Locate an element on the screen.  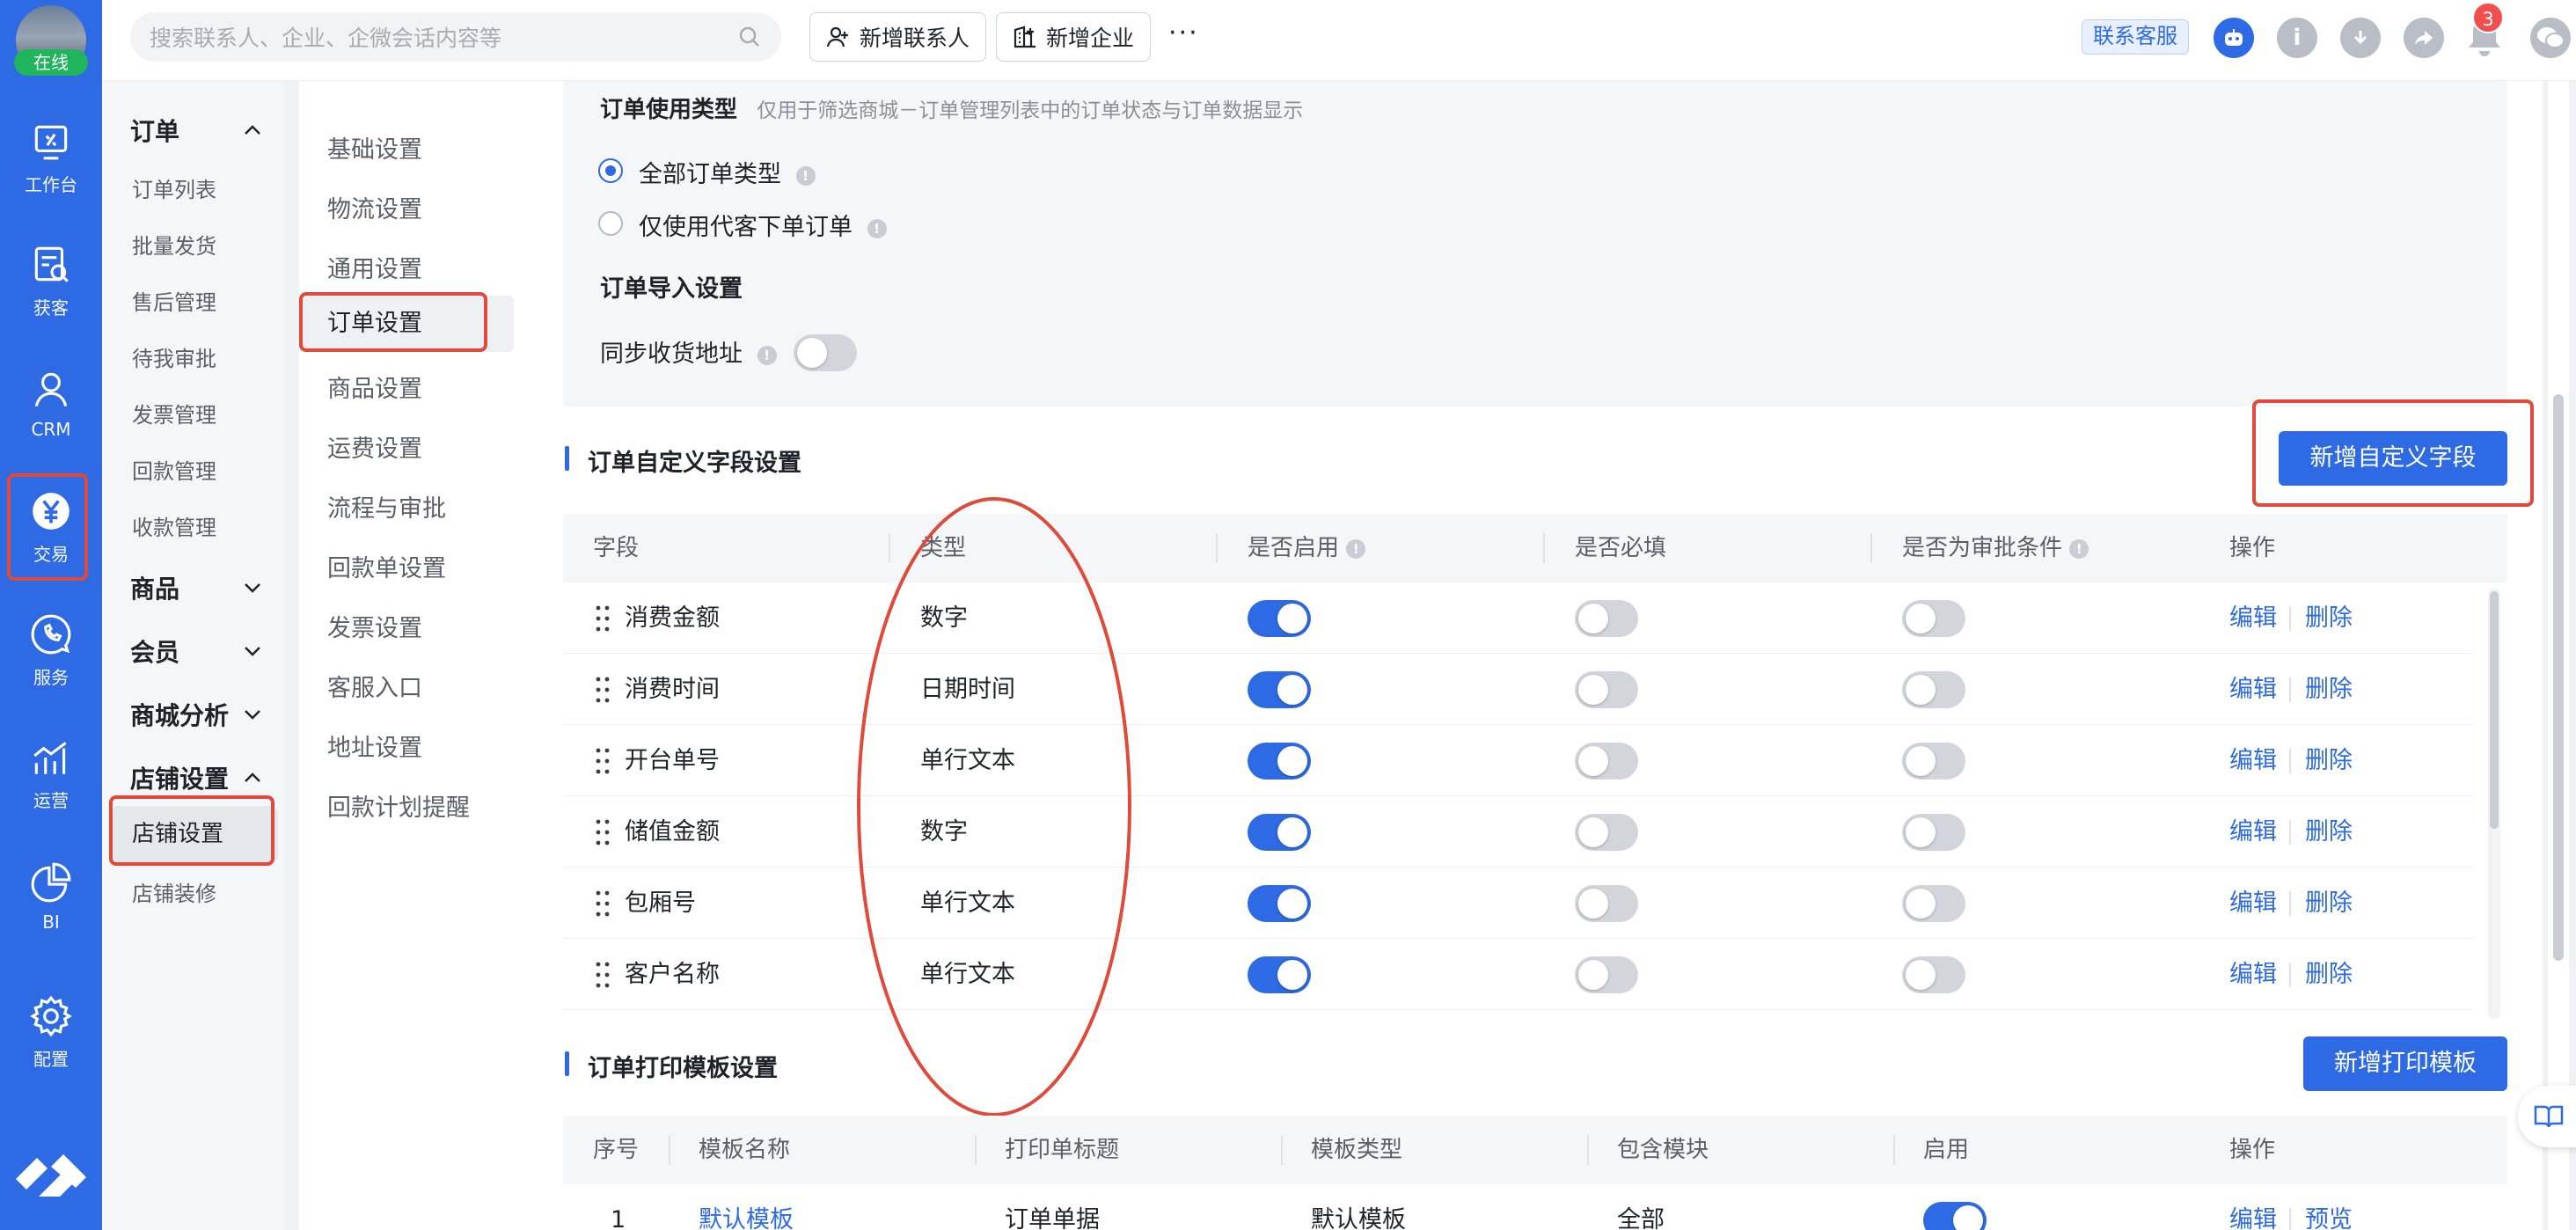
rail-item-config: 配置 is located at coordinates (51, 1032).